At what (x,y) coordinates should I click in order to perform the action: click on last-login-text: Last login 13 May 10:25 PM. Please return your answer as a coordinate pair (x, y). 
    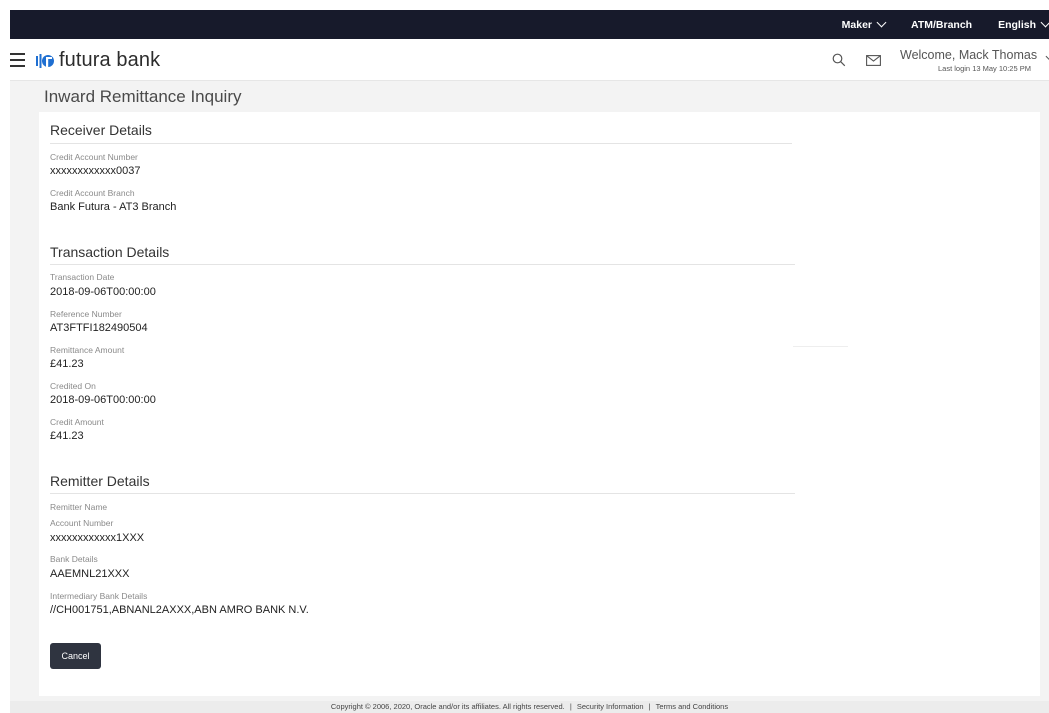
    Looking at the image, I should click on (984, 68).